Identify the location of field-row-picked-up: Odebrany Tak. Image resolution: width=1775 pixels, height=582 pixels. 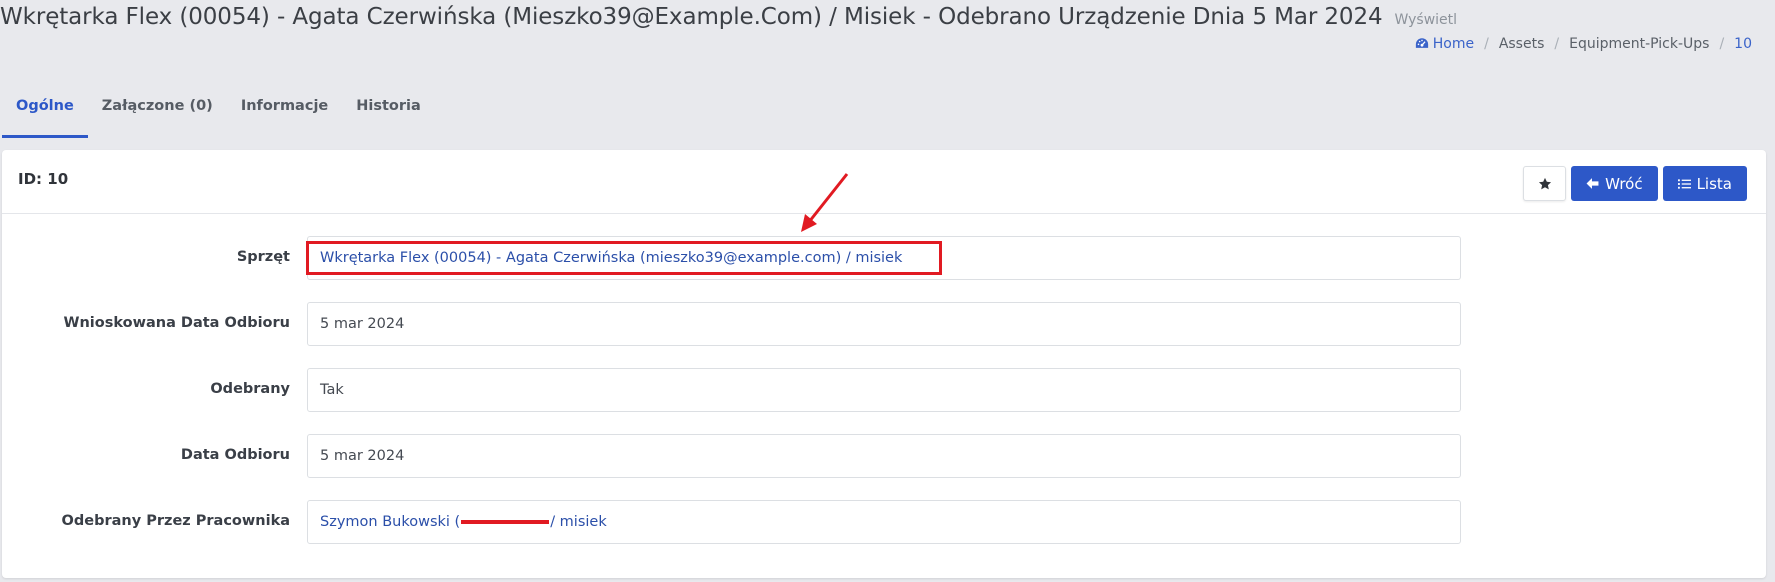
(884, 401).